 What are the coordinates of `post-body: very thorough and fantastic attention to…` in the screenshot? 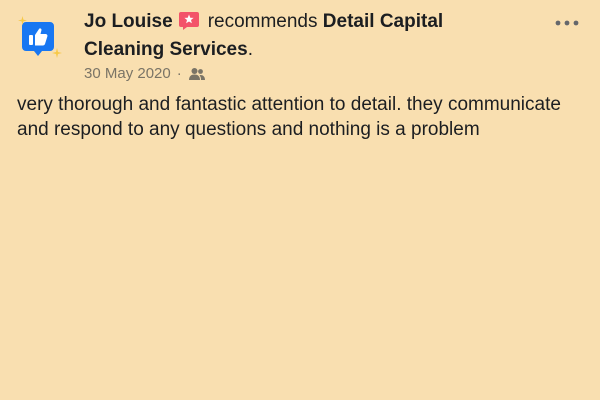 It's located at (289, 117).